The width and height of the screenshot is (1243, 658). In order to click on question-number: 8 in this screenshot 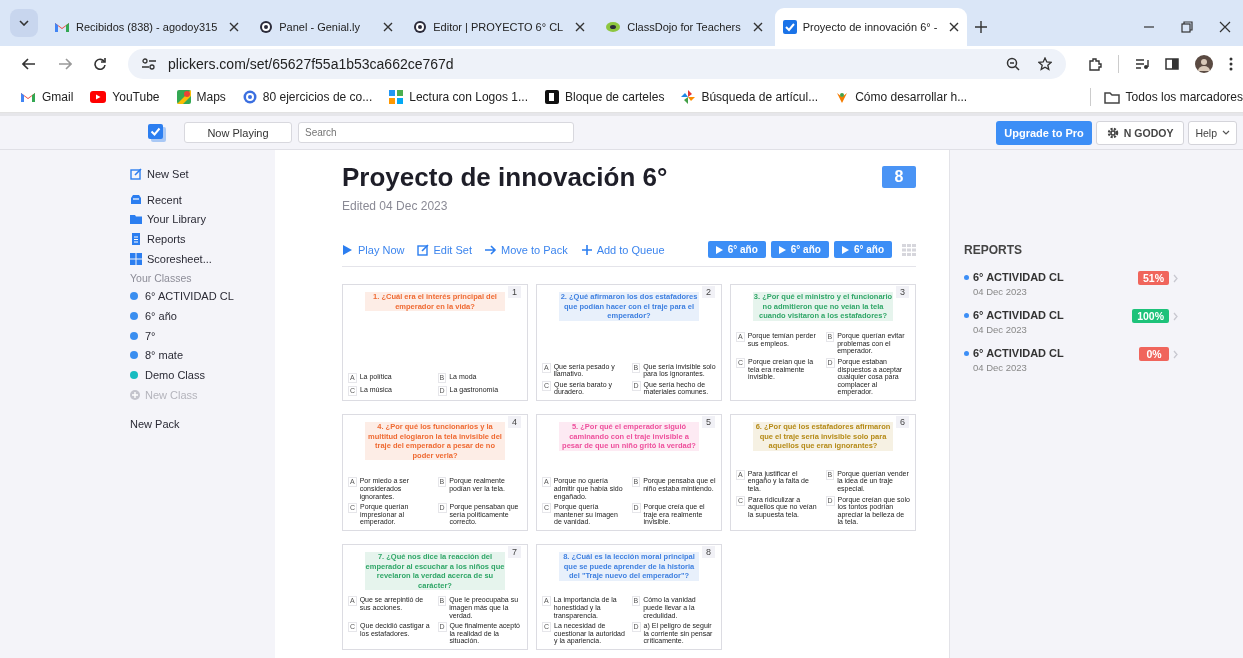, I will do `click(708, 552)`.